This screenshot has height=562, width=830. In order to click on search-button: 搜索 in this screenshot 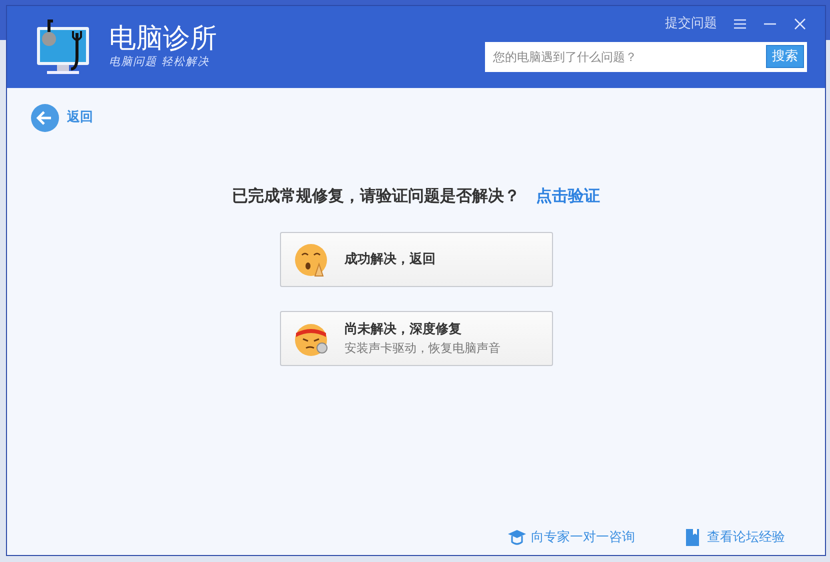, I will do `click(785, 56)`.